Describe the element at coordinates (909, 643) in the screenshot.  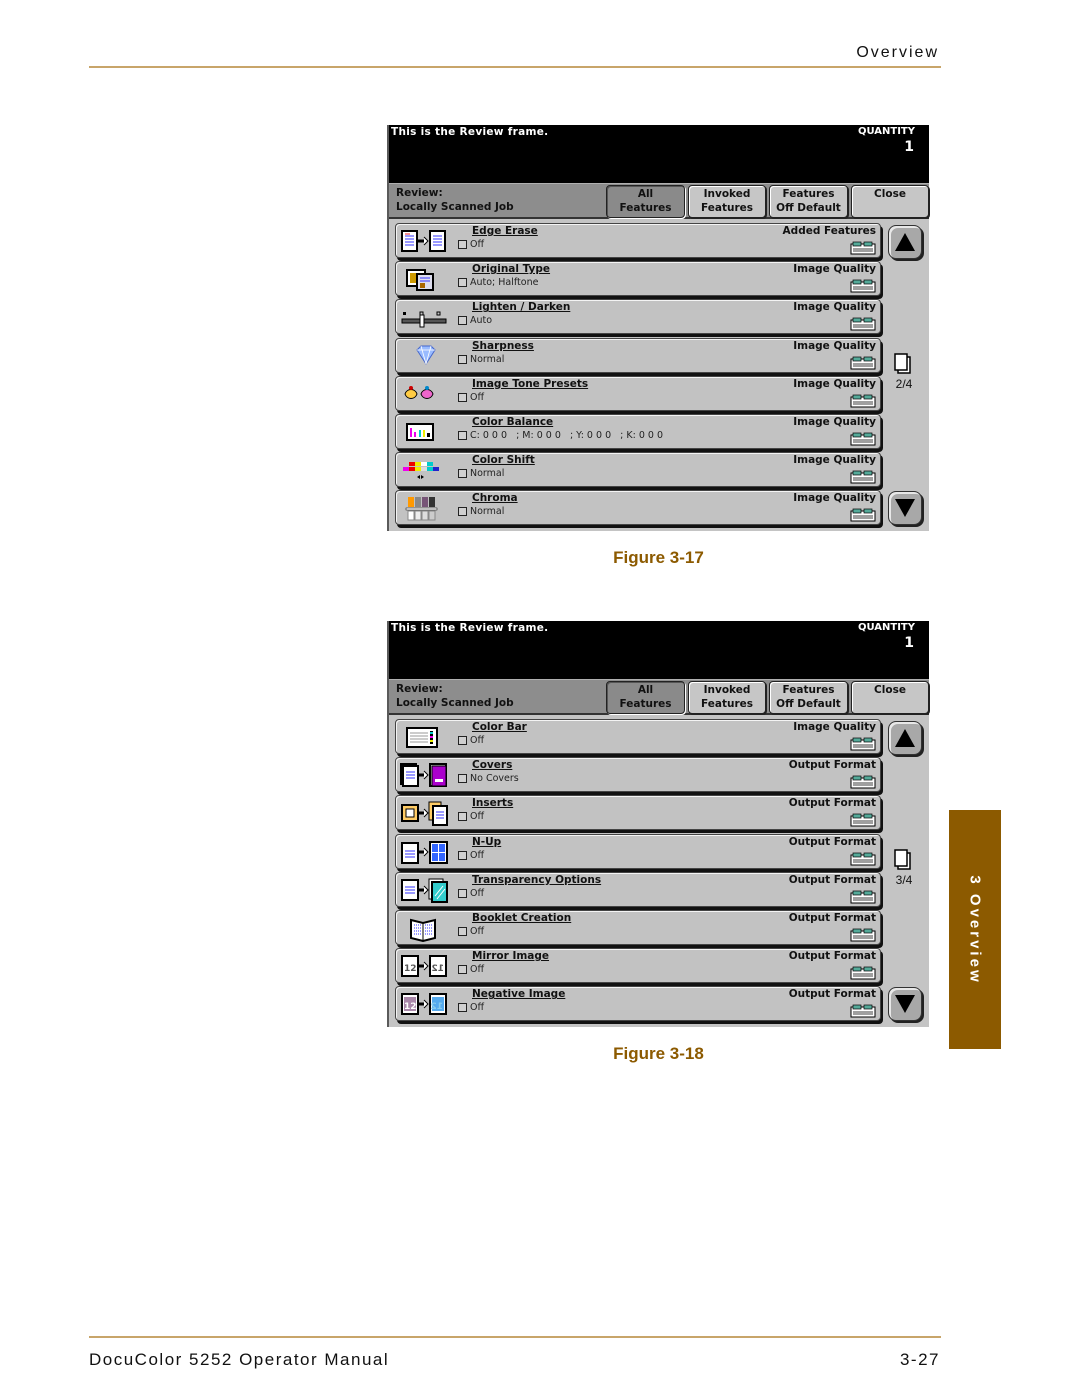
I see `quantity-value: 1` at that location.